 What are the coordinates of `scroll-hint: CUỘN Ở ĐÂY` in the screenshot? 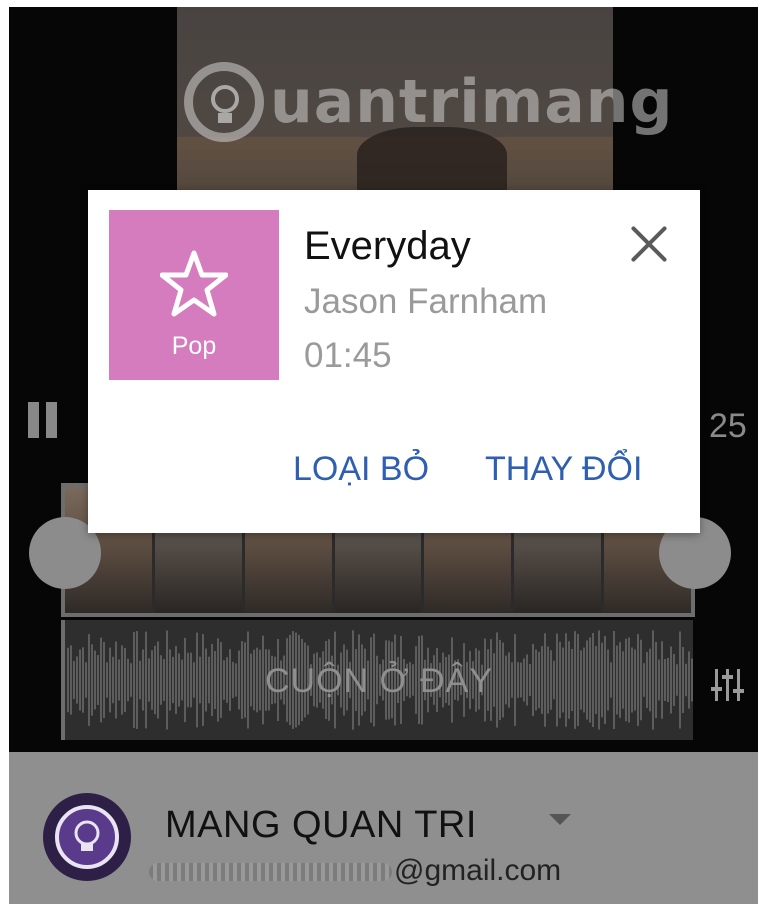 It's located at (379, 681).